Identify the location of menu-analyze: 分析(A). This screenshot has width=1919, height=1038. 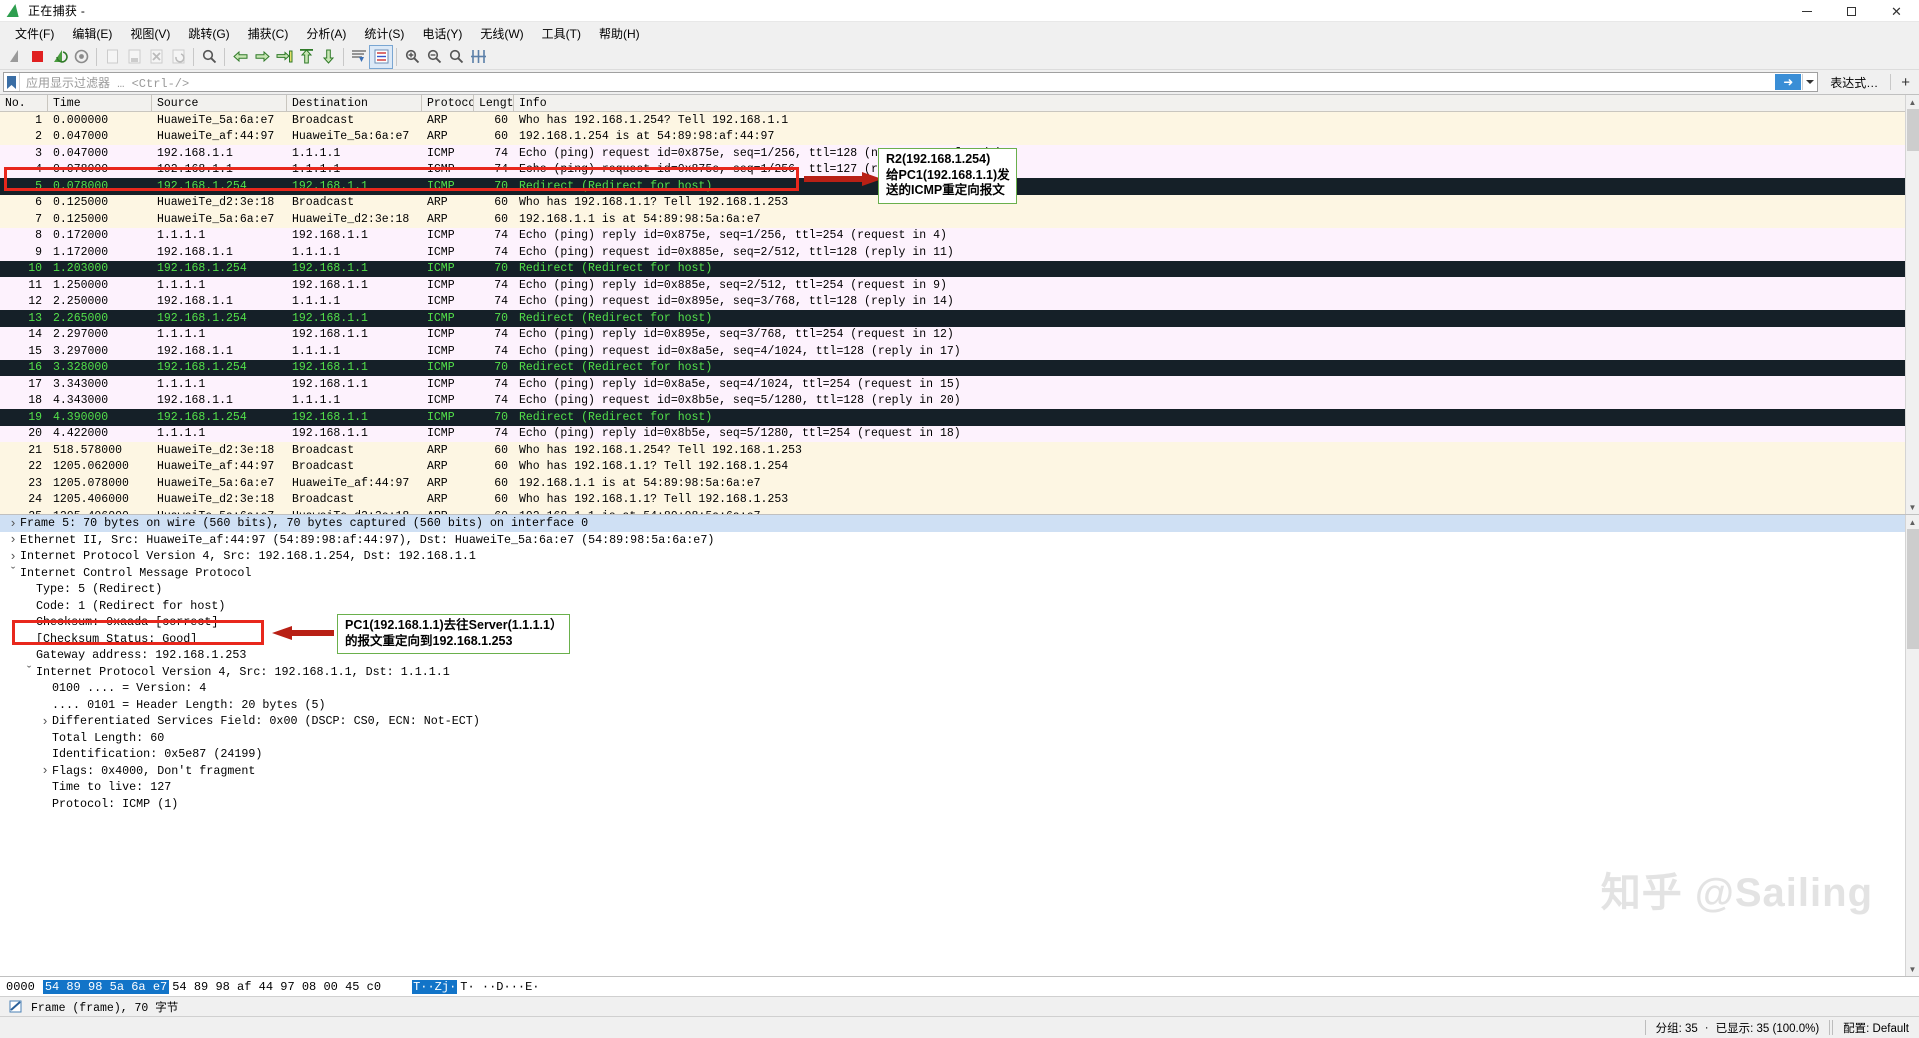
(326, 33).